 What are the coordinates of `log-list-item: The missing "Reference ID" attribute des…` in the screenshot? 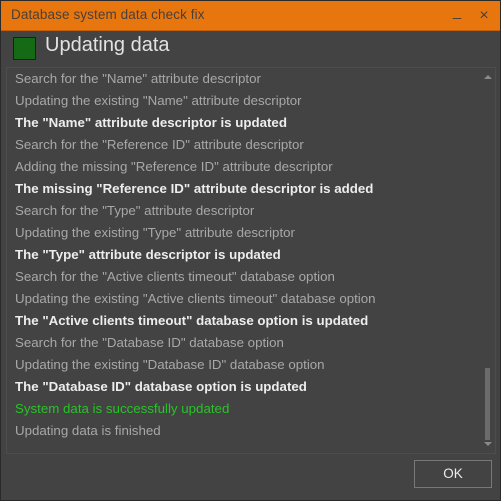 It's located at (244, 189).